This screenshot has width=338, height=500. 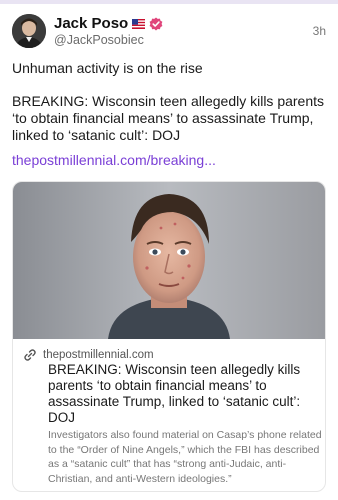 What do you see at coordinates (98, 355) in the screenshot?
I see `card-domain: thepostmillennial.com` at bounding box center [98, 355].